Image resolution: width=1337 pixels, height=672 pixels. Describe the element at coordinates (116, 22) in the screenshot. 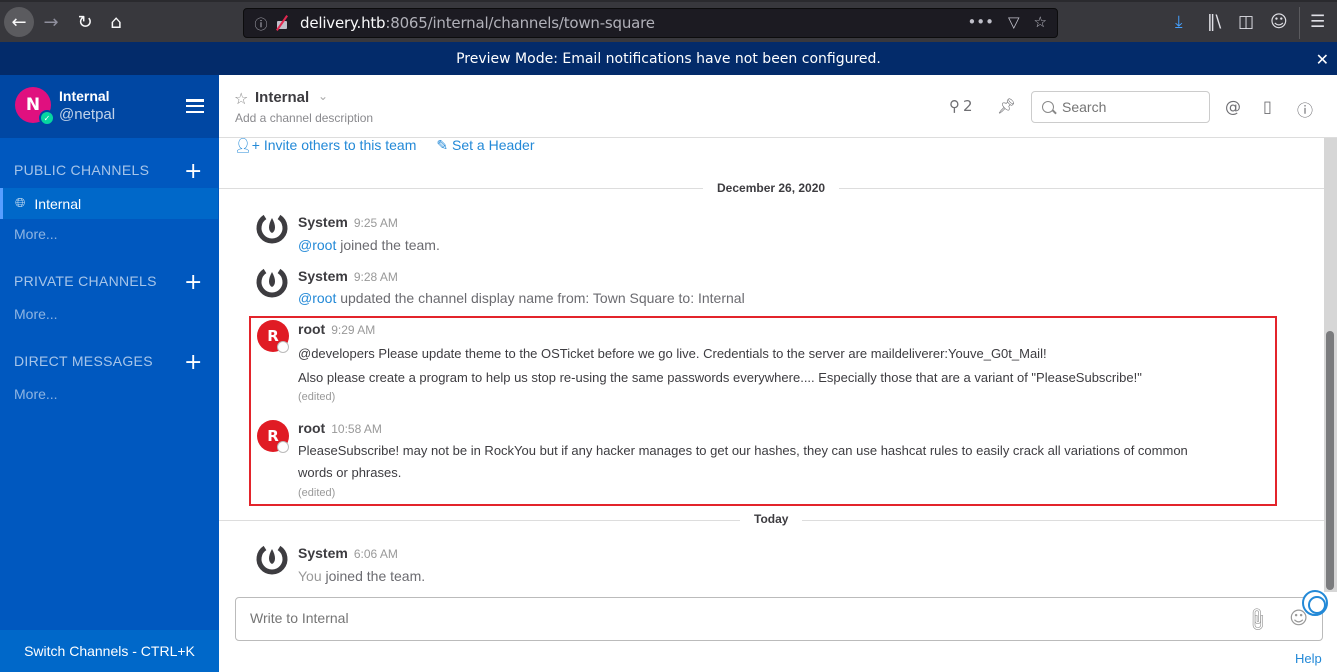

I see `home-icon: ⌂` at that location.